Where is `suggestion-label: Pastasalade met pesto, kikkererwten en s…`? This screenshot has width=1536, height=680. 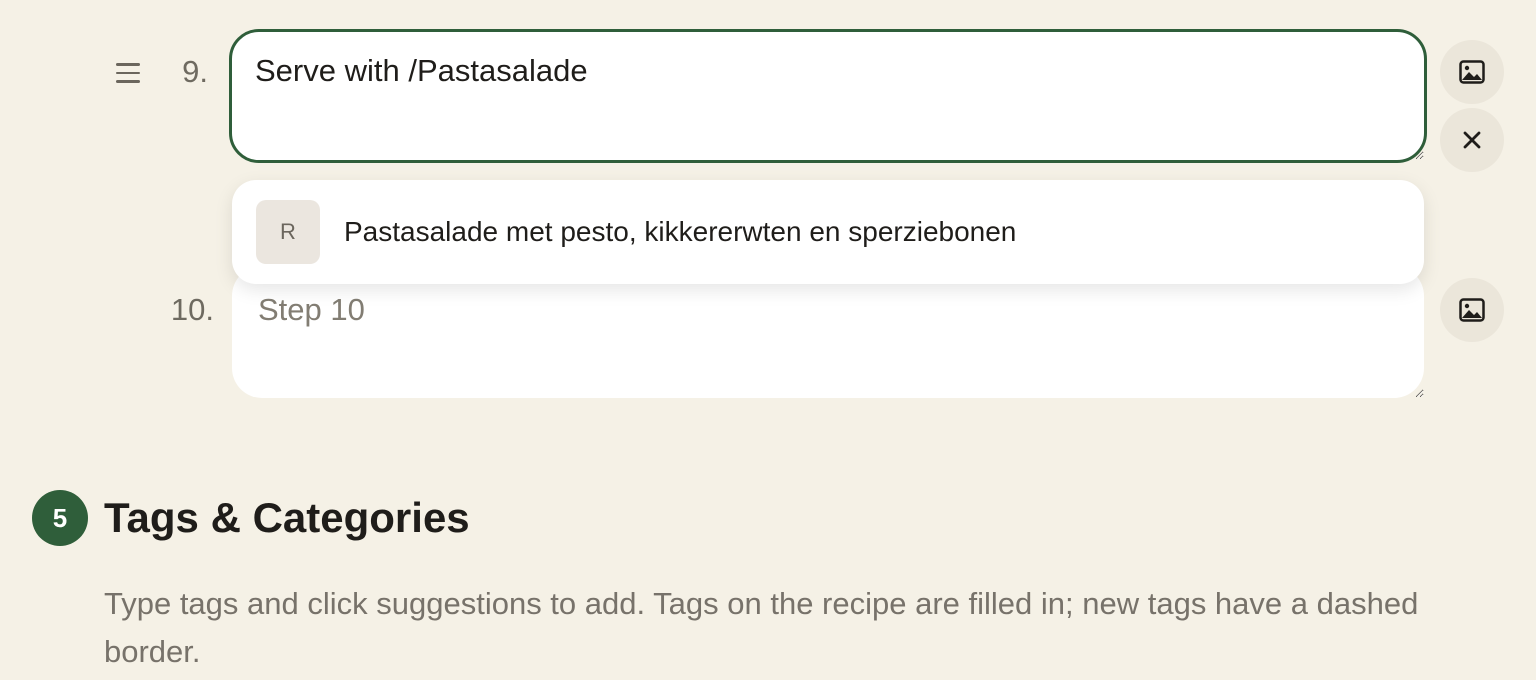
suggestion-label: Pastasalade met pesto, kikkererwten en s… is located at coordinates (680, 231).